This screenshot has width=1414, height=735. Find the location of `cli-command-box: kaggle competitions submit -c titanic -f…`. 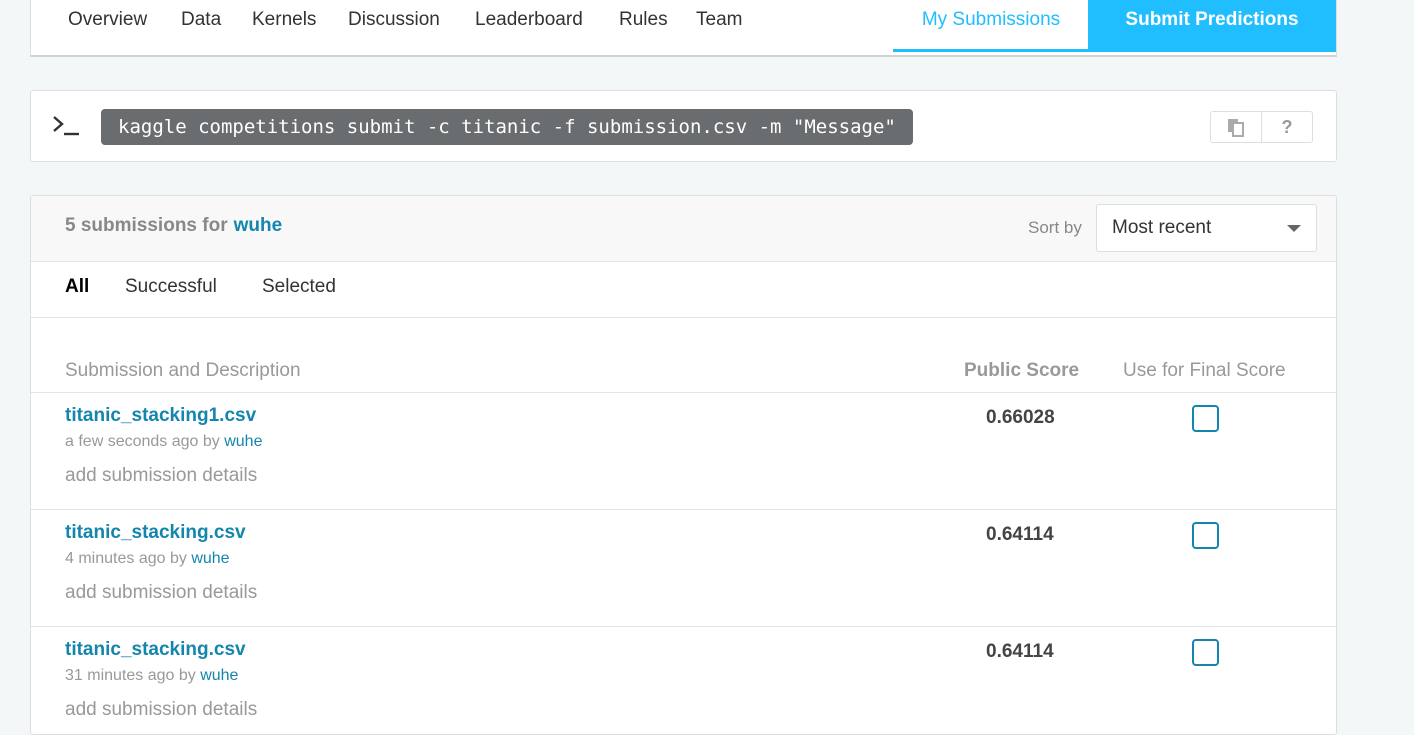

cli-command-box: kaggle competitions submit -c titanic -f… is located at coordinates (683, 126).